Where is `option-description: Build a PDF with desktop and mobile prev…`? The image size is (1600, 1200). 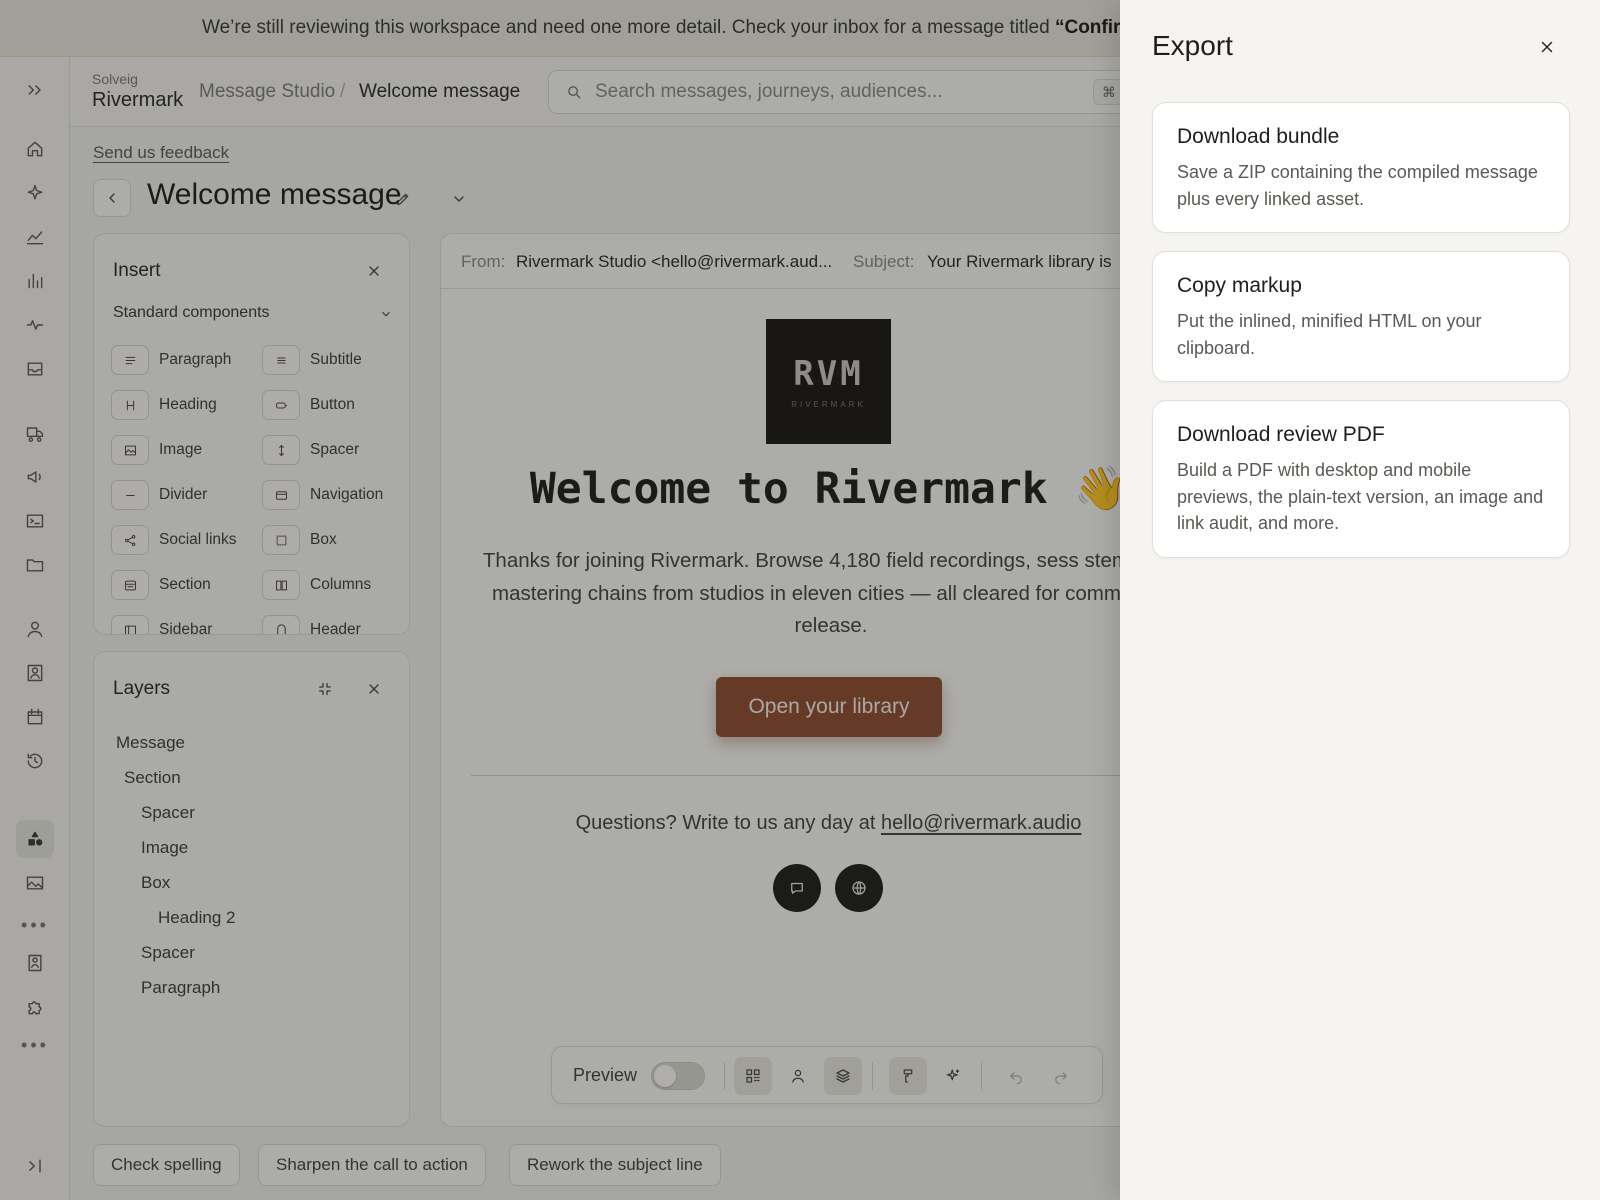
option-description: Build a PDF with desktop and mobile prev… is located at coordinates (1360, 496).